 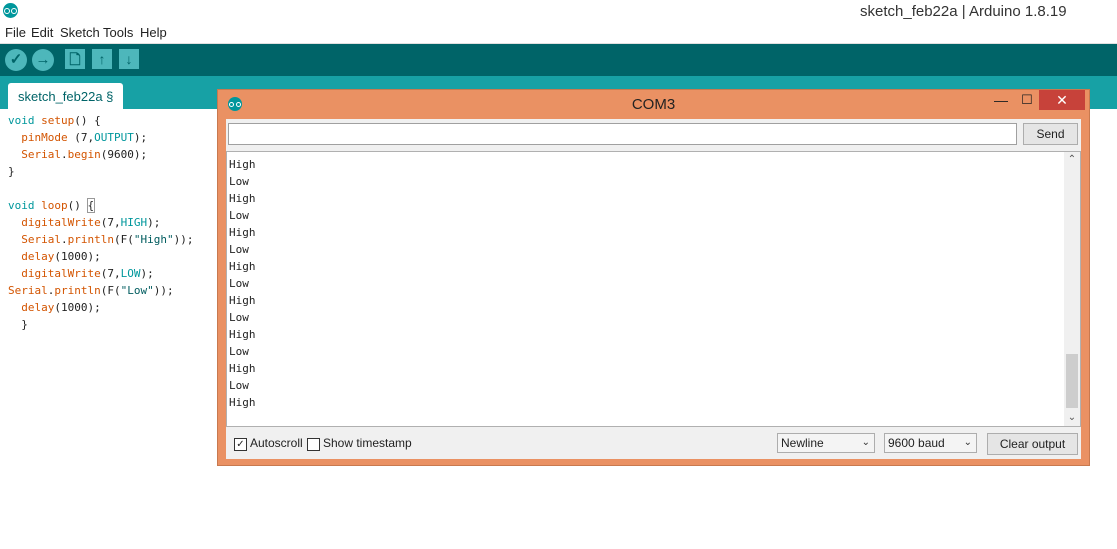 I want to click on line-ending-select: Newline ⌄, so click(x=826, y=443).